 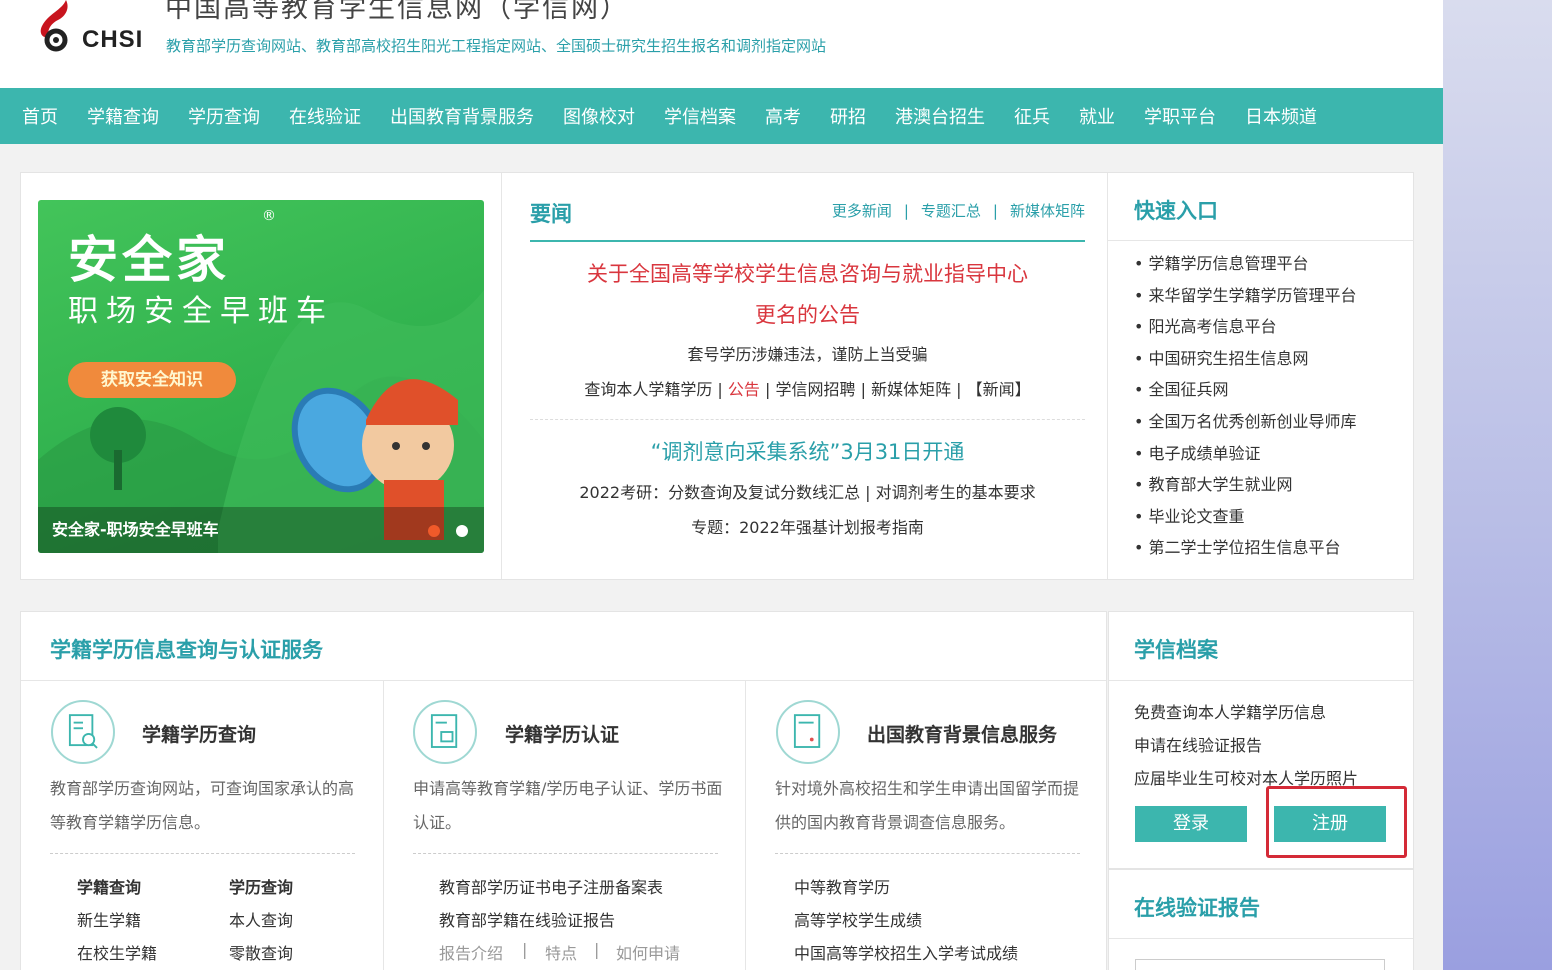 I want to click on news-line: 2022考研：分数查询及复试分数线汇总 | 对调剂考生的基本要求, so click(x=807, y=491).